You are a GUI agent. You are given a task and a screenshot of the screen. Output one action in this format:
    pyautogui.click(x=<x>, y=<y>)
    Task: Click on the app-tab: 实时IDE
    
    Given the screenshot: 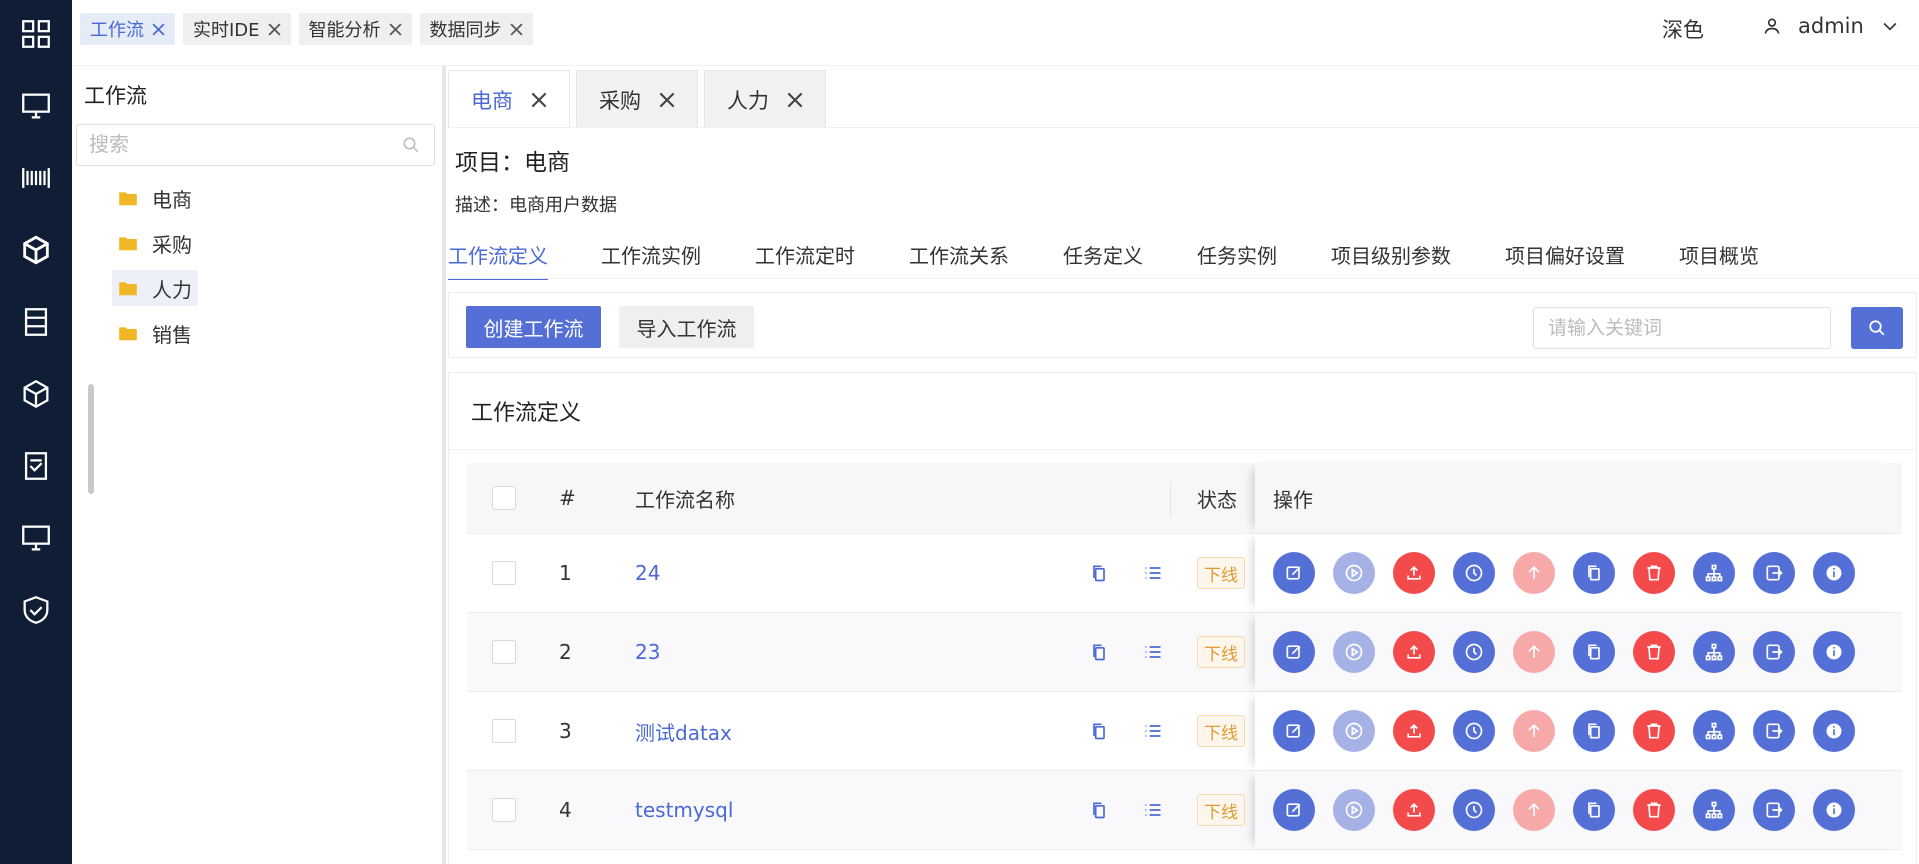 What is the action you would take?
    pyautogui.click(x=237, y=29)
    